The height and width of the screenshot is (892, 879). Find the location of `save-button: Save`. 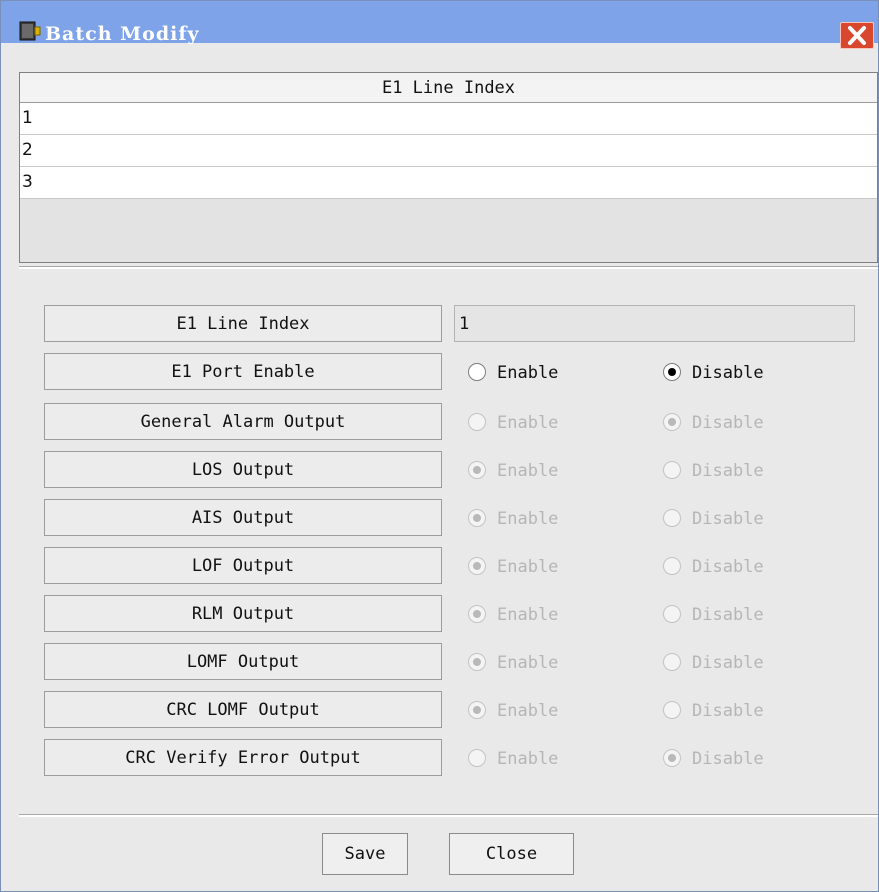

save-button: Save is located at coordinates (365, 854).